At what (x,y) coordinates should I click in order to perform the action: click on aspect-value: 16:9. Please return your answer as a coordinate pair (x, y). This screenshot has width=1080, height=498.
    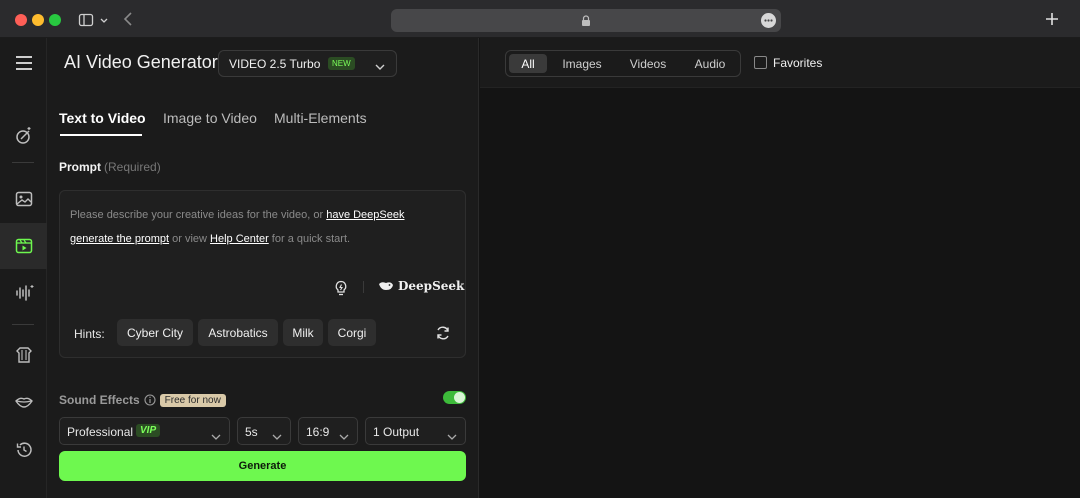
    Looking at the image, I should click on (318, 432).